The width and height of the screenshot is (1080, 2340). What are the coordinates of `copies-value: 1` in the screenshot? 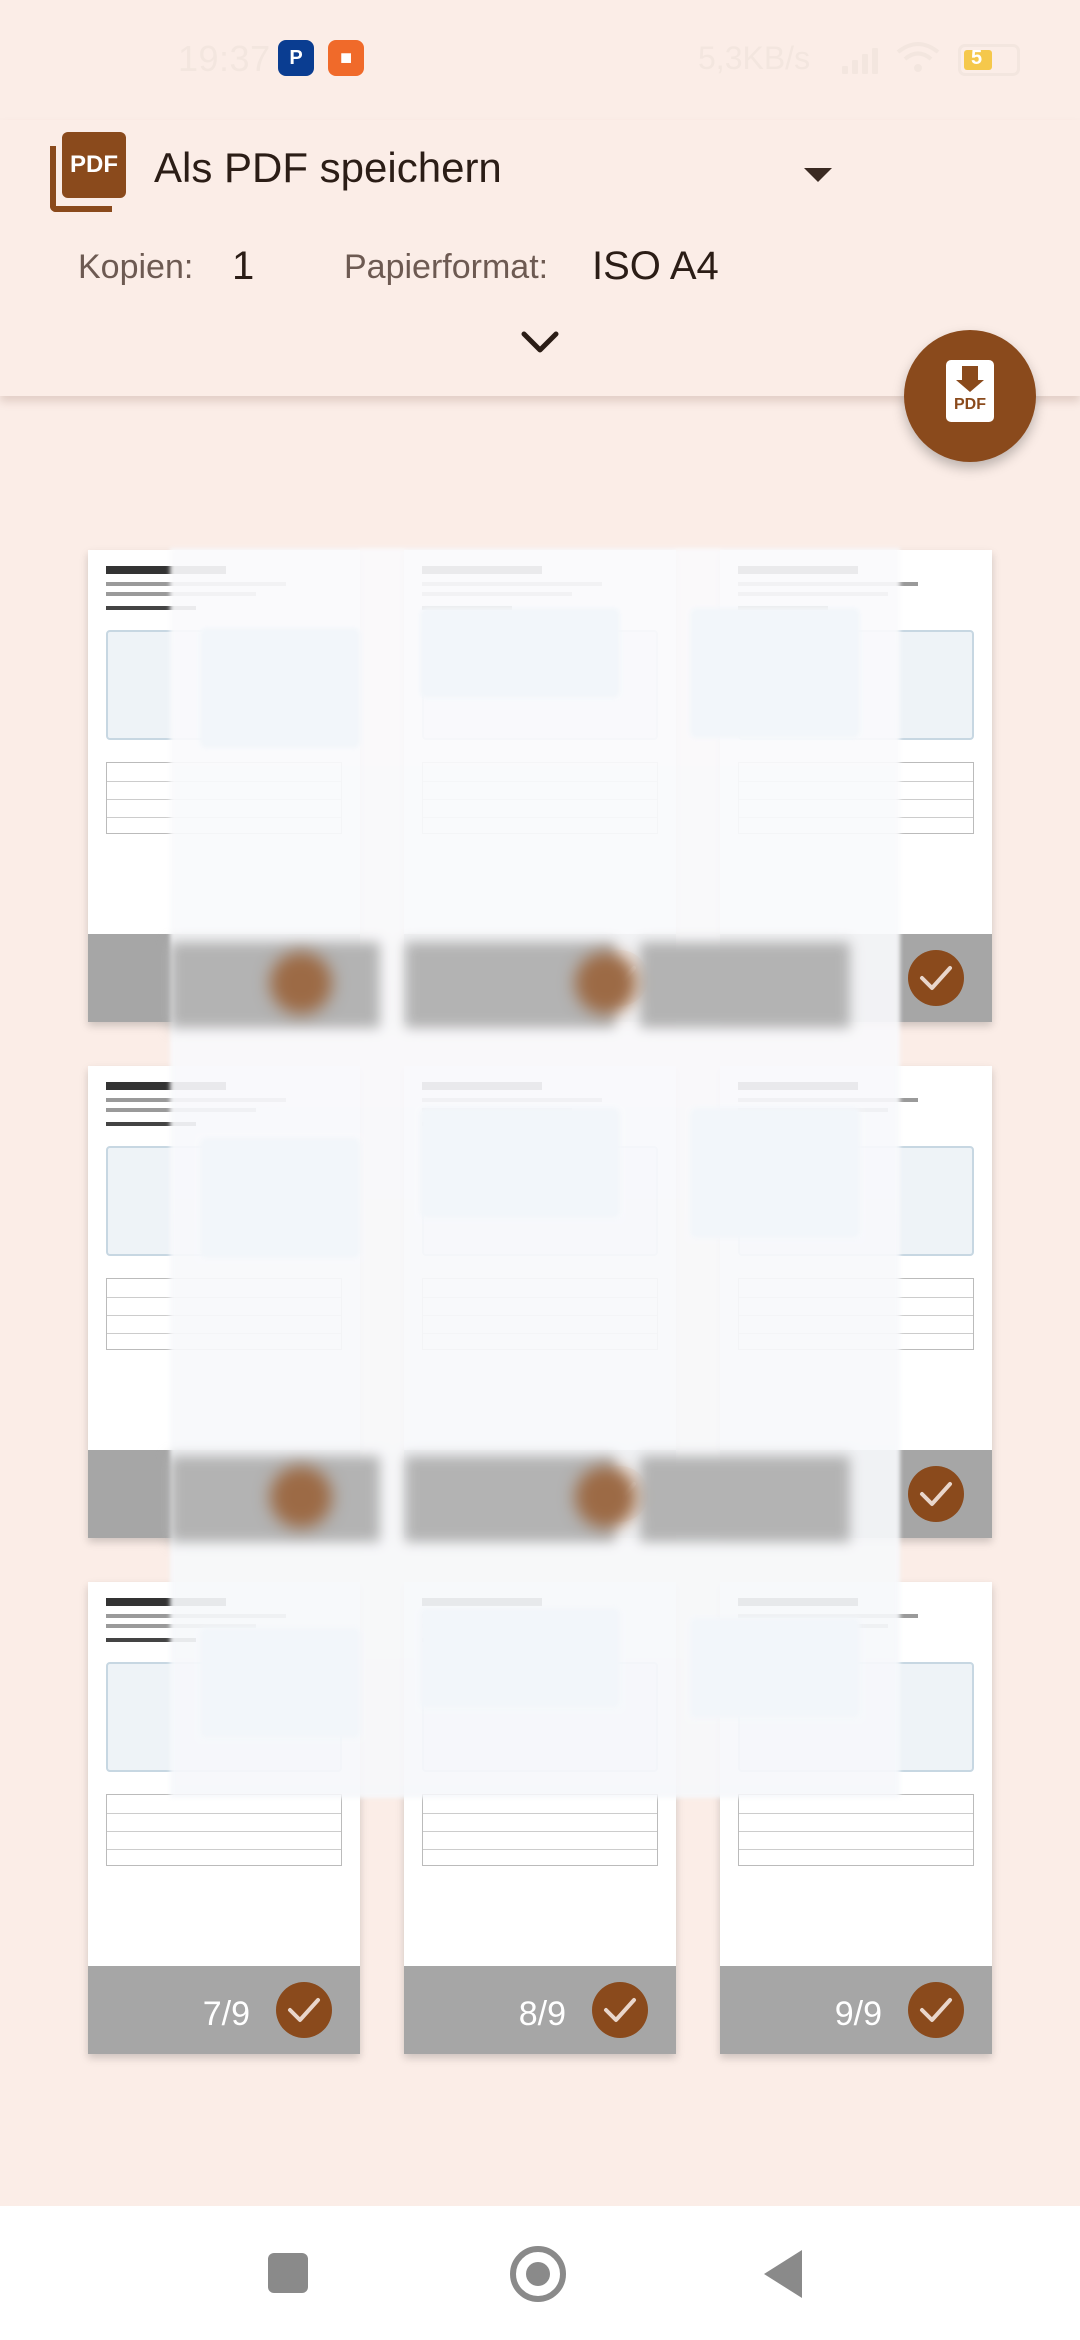 It's located at (243, 266).